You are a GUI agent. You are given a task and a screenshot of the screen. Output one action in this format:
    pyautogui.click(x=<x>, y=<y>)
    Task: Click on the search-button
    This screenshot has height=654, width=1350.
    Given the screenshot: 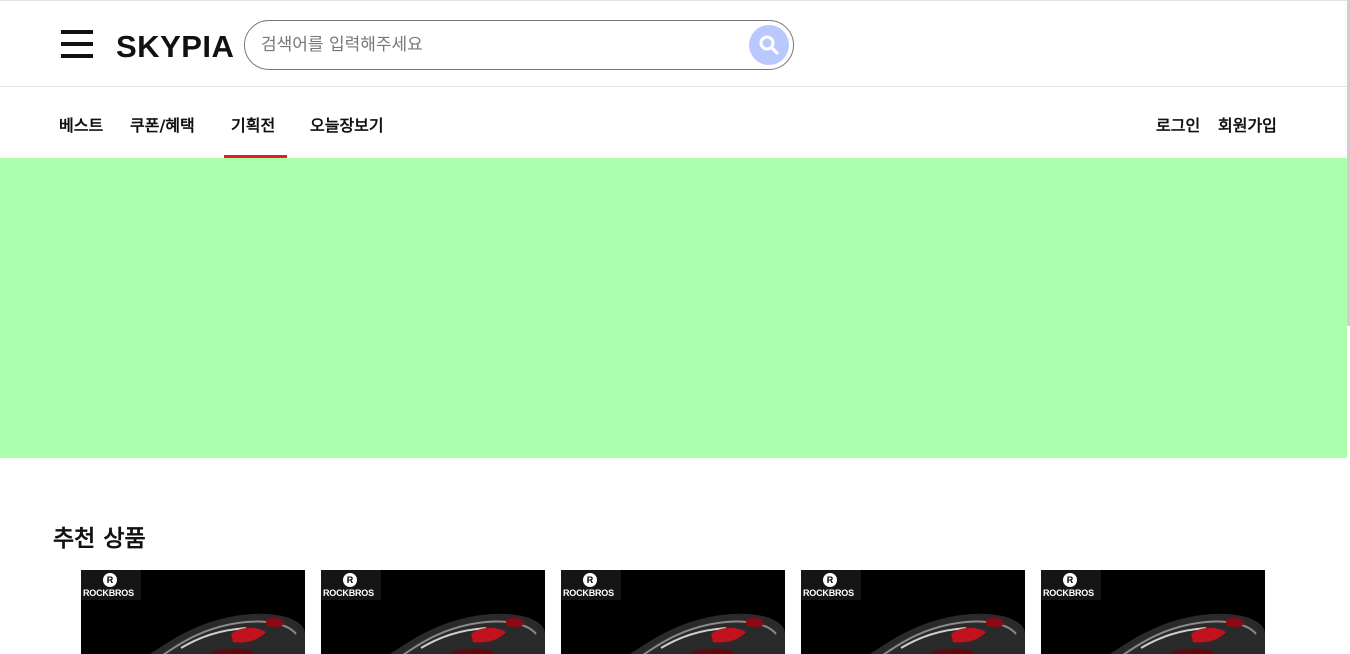 What is the action you would take?
    pyautogui.click(x=769, y=45)
    